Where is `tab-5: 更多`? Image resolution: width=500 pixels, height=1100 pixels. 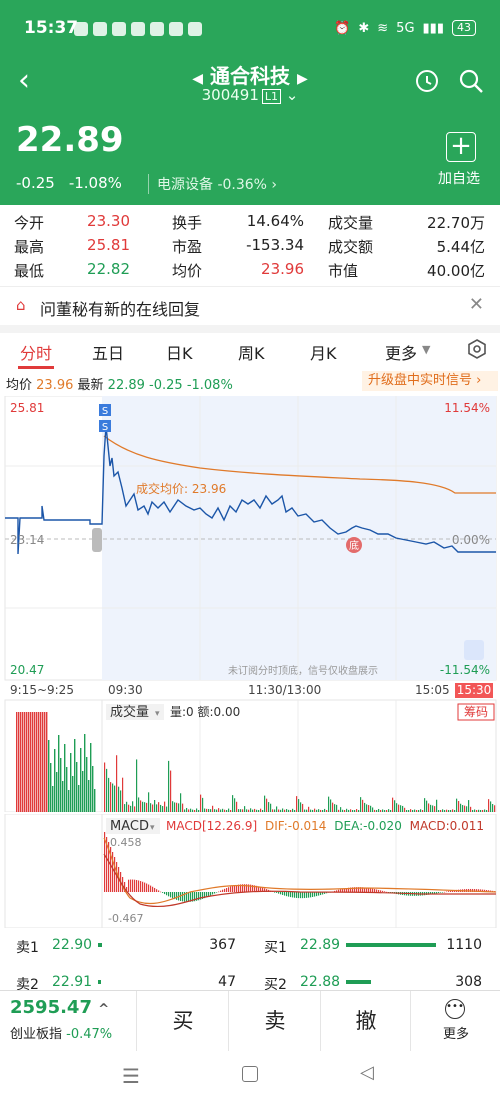 tab-5: 更多 is located at coordinates (401, 352).